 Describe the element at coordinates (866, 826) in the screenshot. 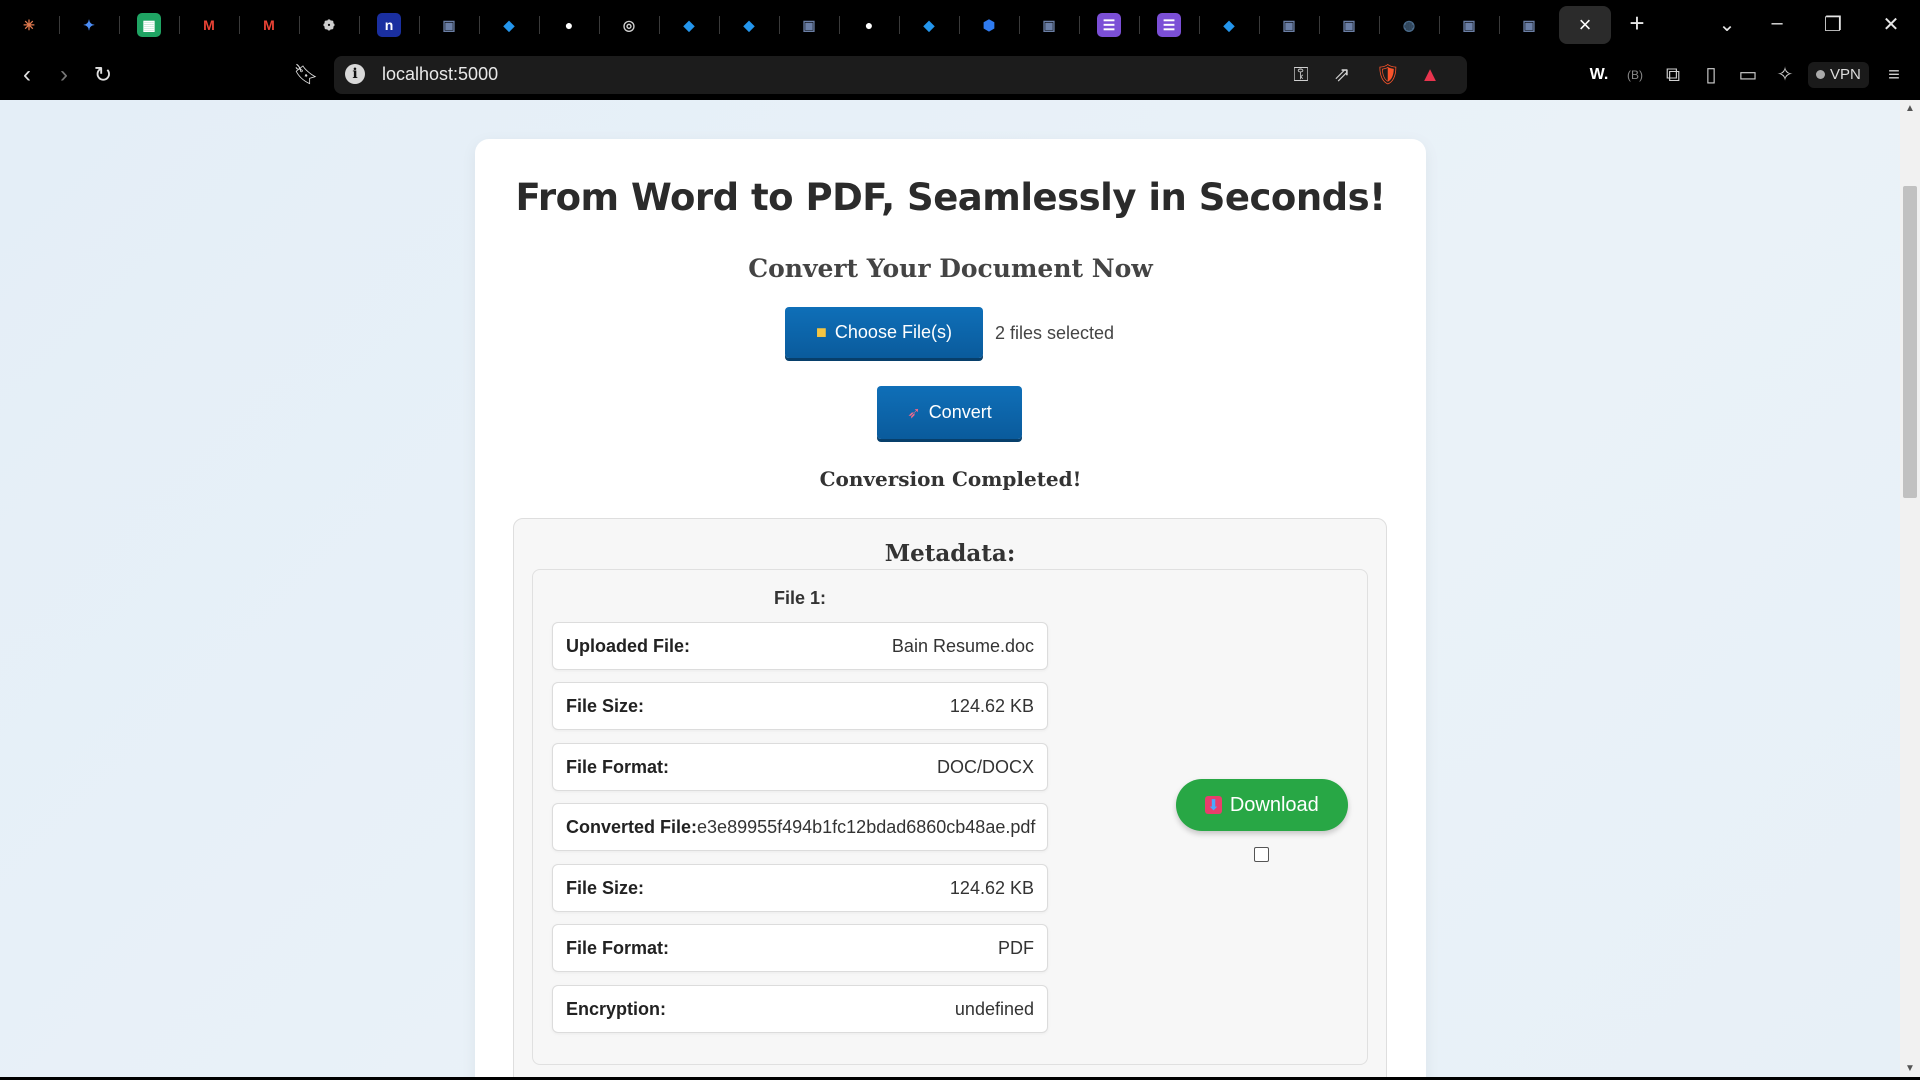

I see `row-value: e3e89955f494b1fc12bdad6860cb48ae.pdf` at that location.